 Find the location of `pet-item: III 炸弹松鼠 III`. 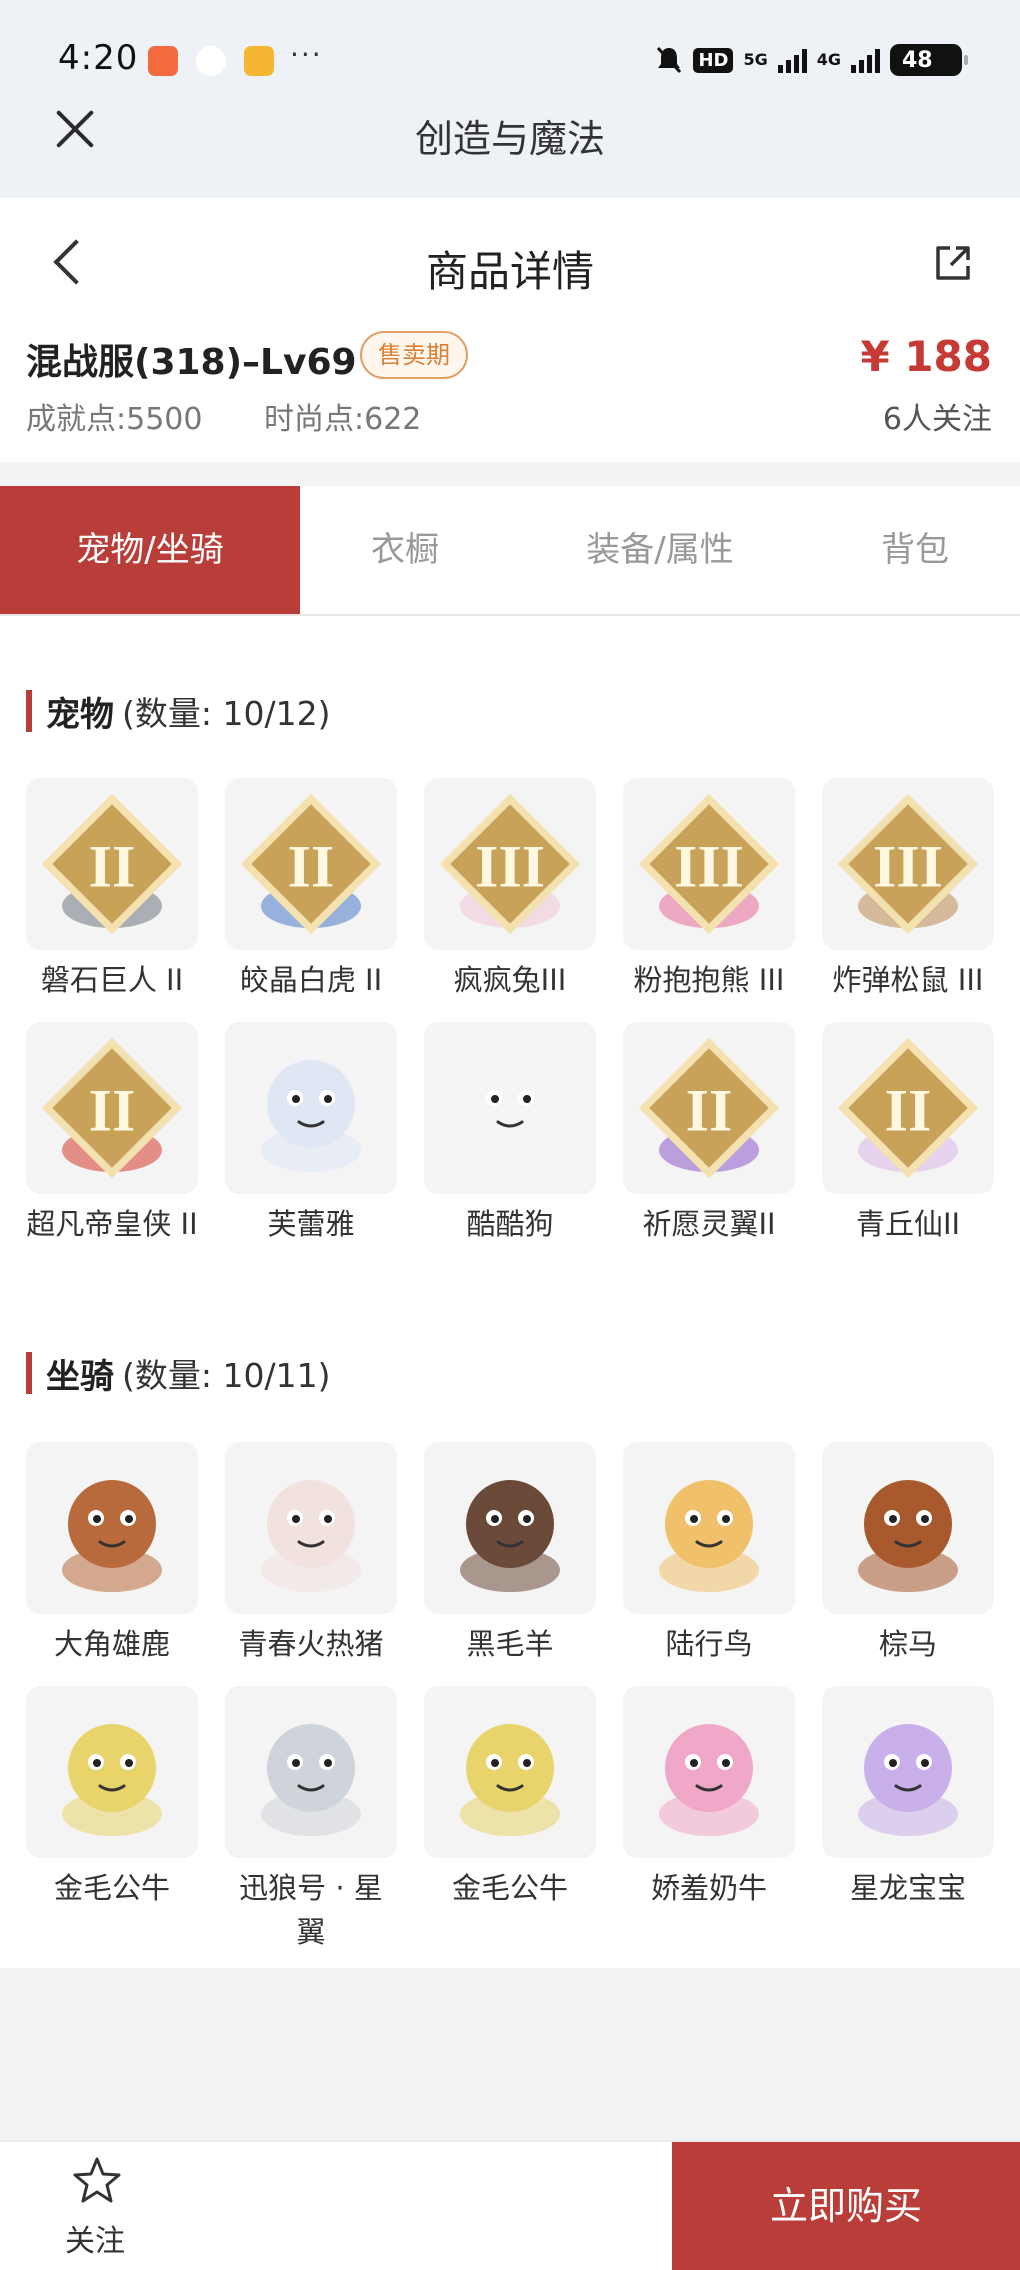

pet-item: III 炸弹松鼠 III is located at coordinates (908, 890).